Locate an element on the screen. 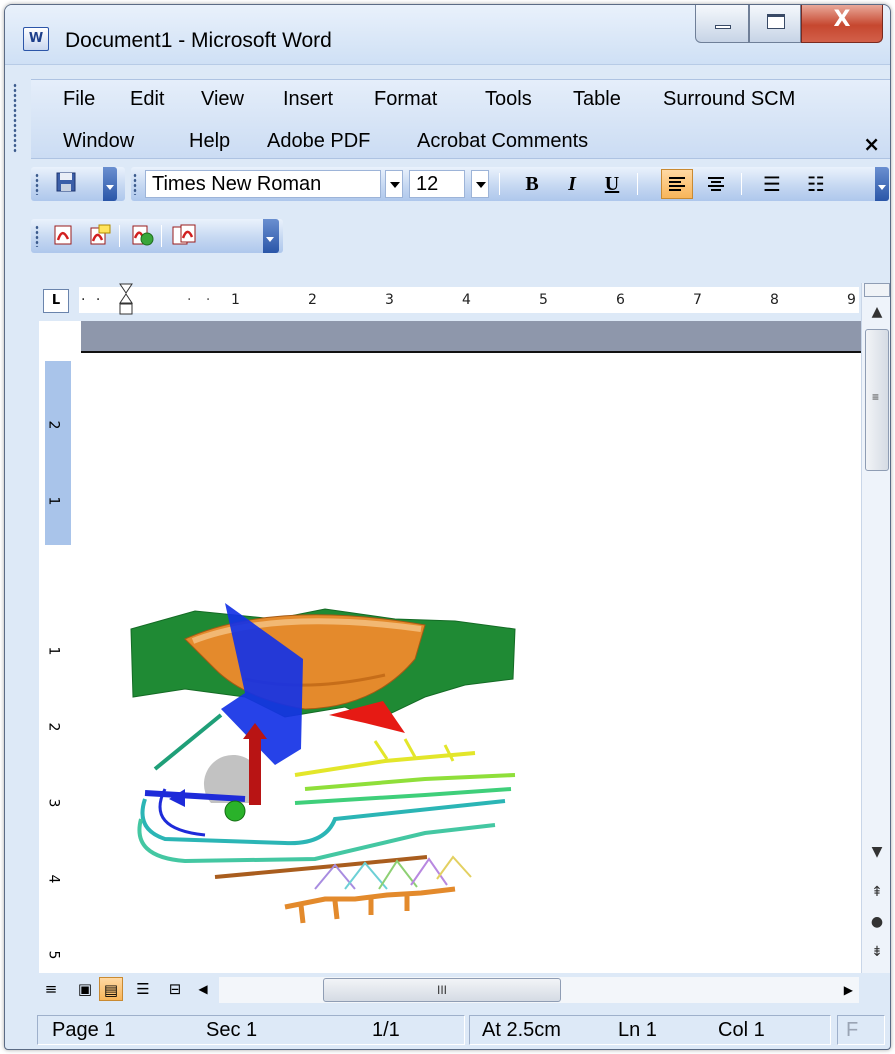 The image size is (895, 1054). thumb-grip-icon: ≡ is located at coordinates (876, 397).